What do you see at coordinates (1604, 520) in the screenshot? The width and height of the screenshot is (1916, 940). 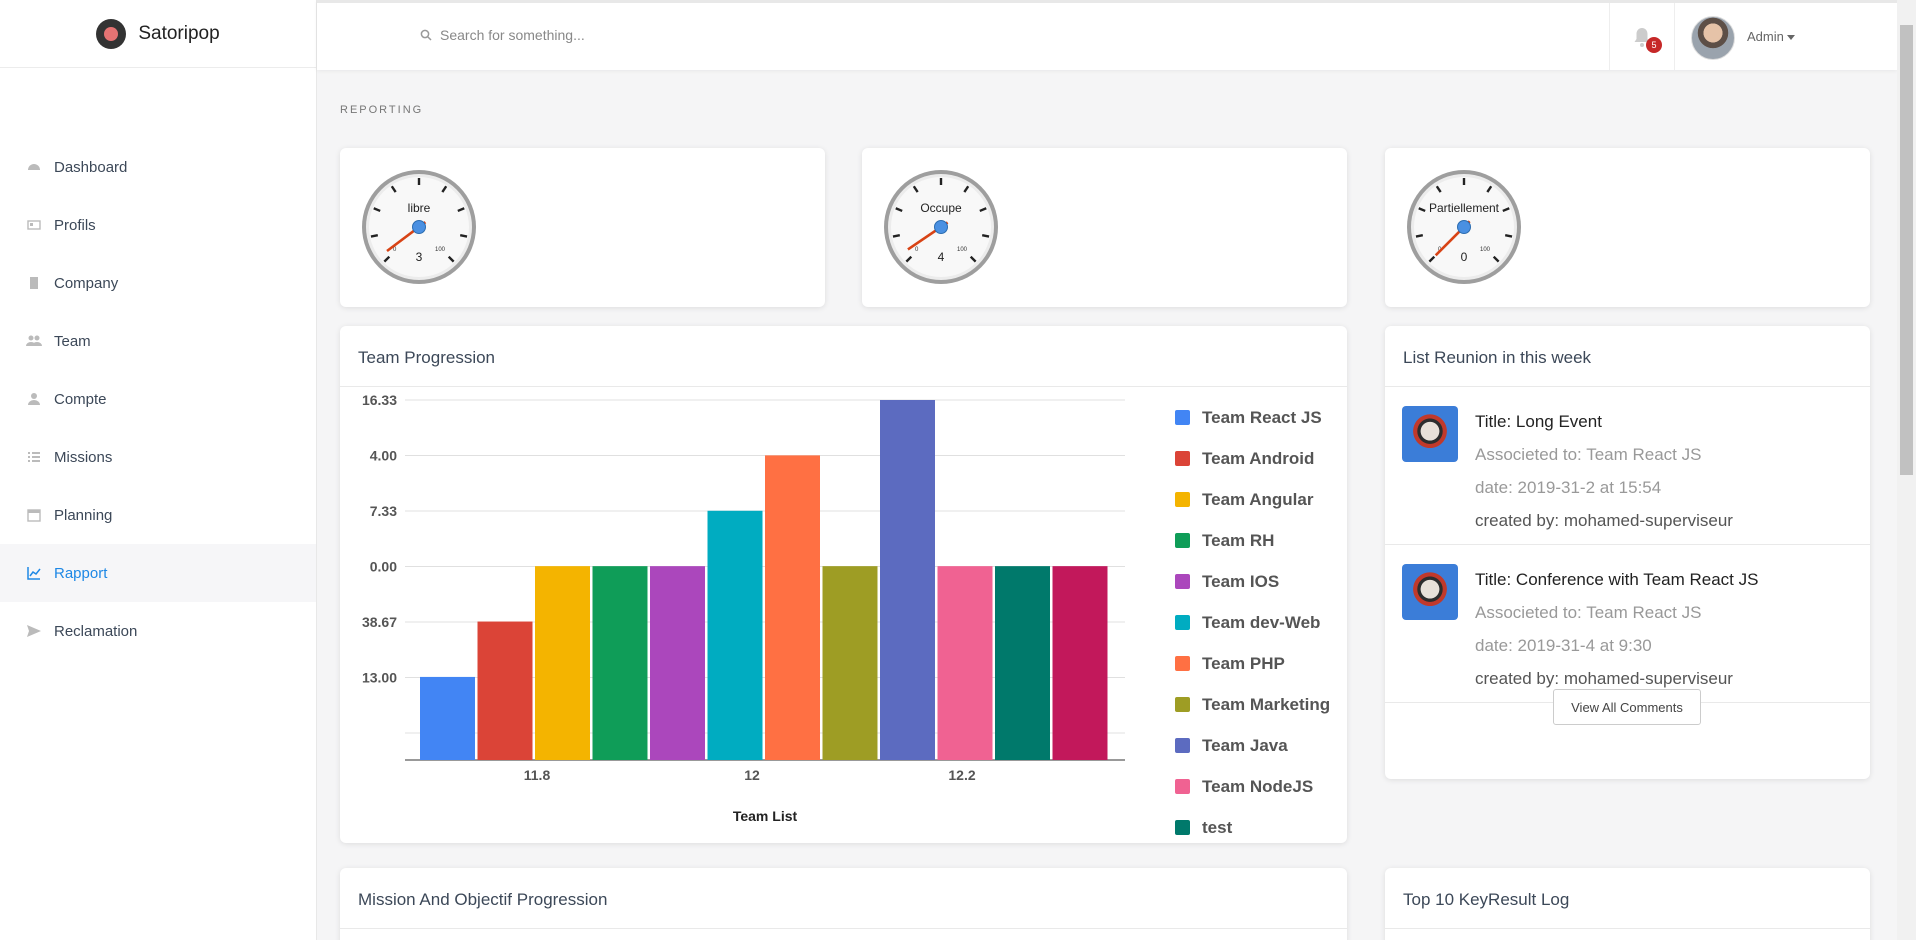 I see `reunion-created-by: created by: mohamed-superviseur` at bounding box center [1604, 520].